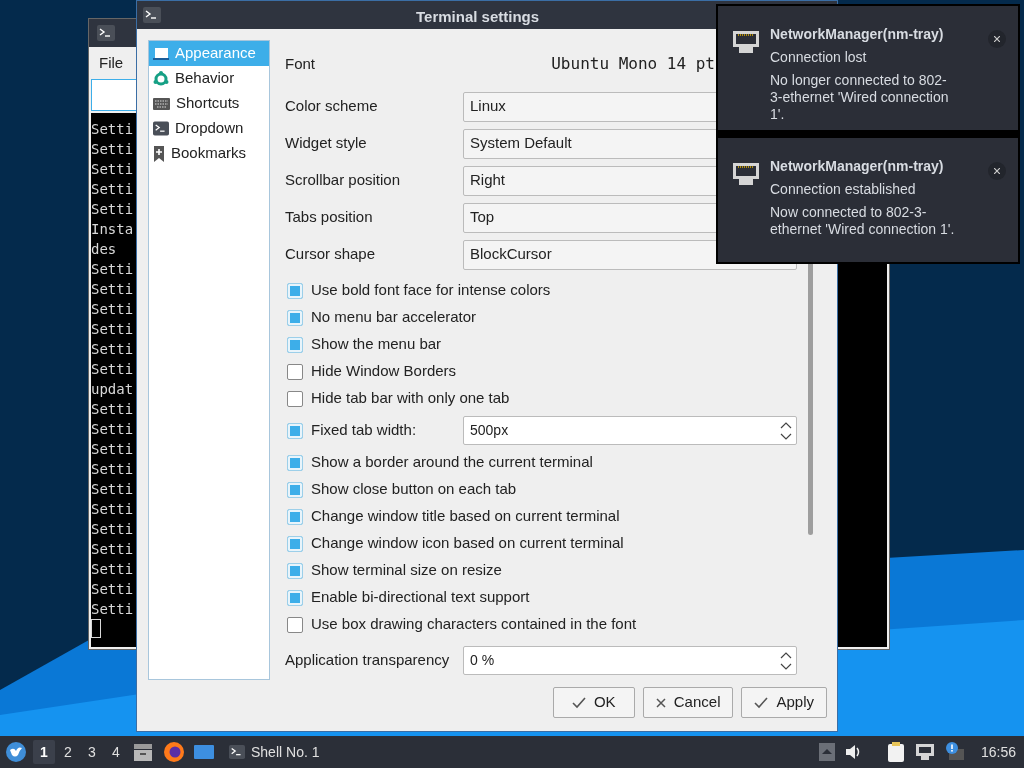  What do you see at coordinates (474, 624) in the screenshot?
I see `checkbox-label: Use box drawing characters contained in the font` at bounding box center [474, 624].